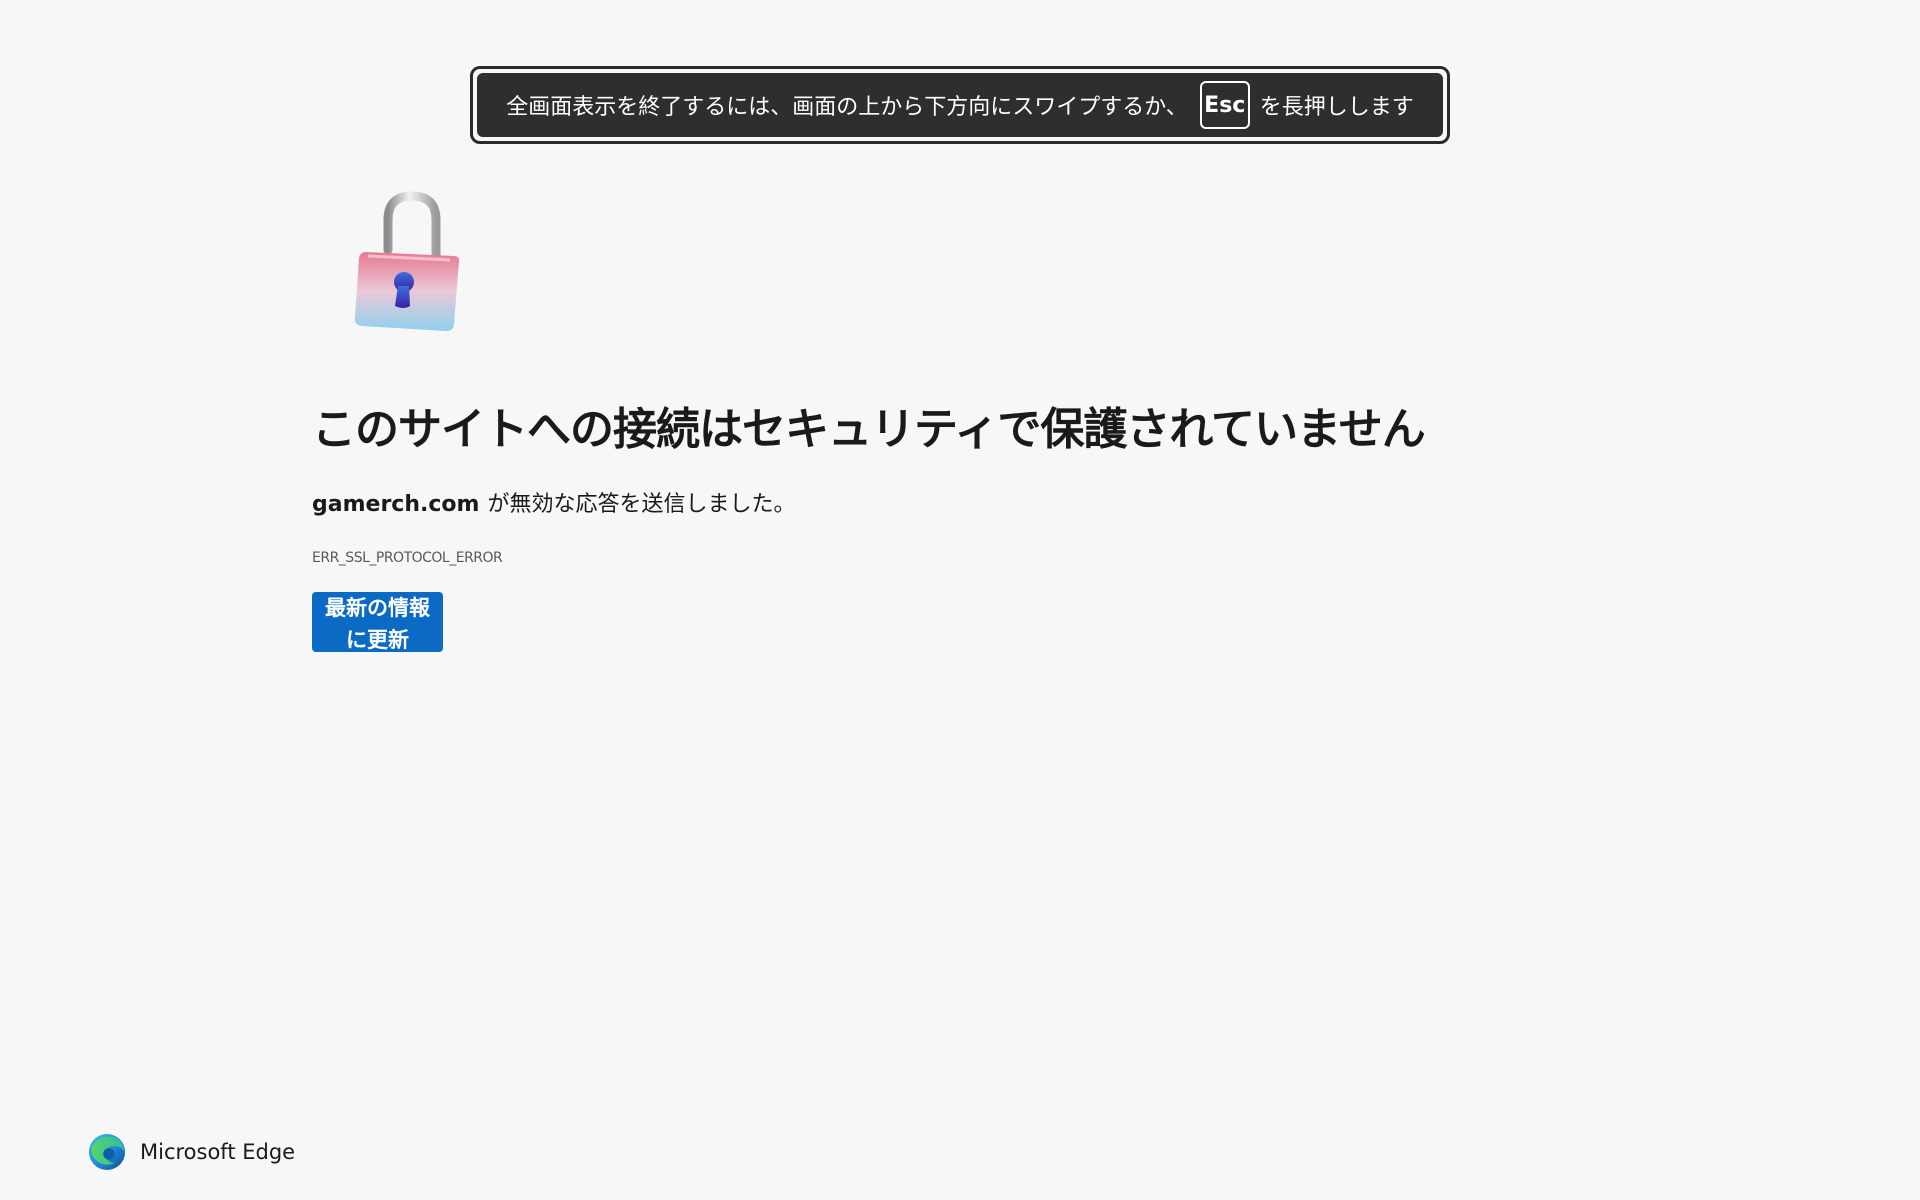 This screenshot has height=1200, width=1920. Describe the element at coordinates (377, 622) in the screenshot. I see `refresh-button: 最新の情報に更新` at that location.